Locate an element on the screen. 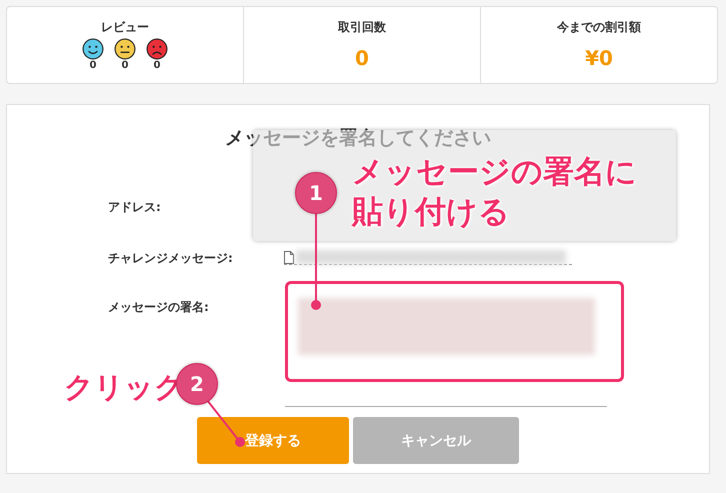 Image resolution: width=726 pixels, height=493 pixels. annotation-text: メッセージの署名に貼り付ける is located at coordinates (494, 192).